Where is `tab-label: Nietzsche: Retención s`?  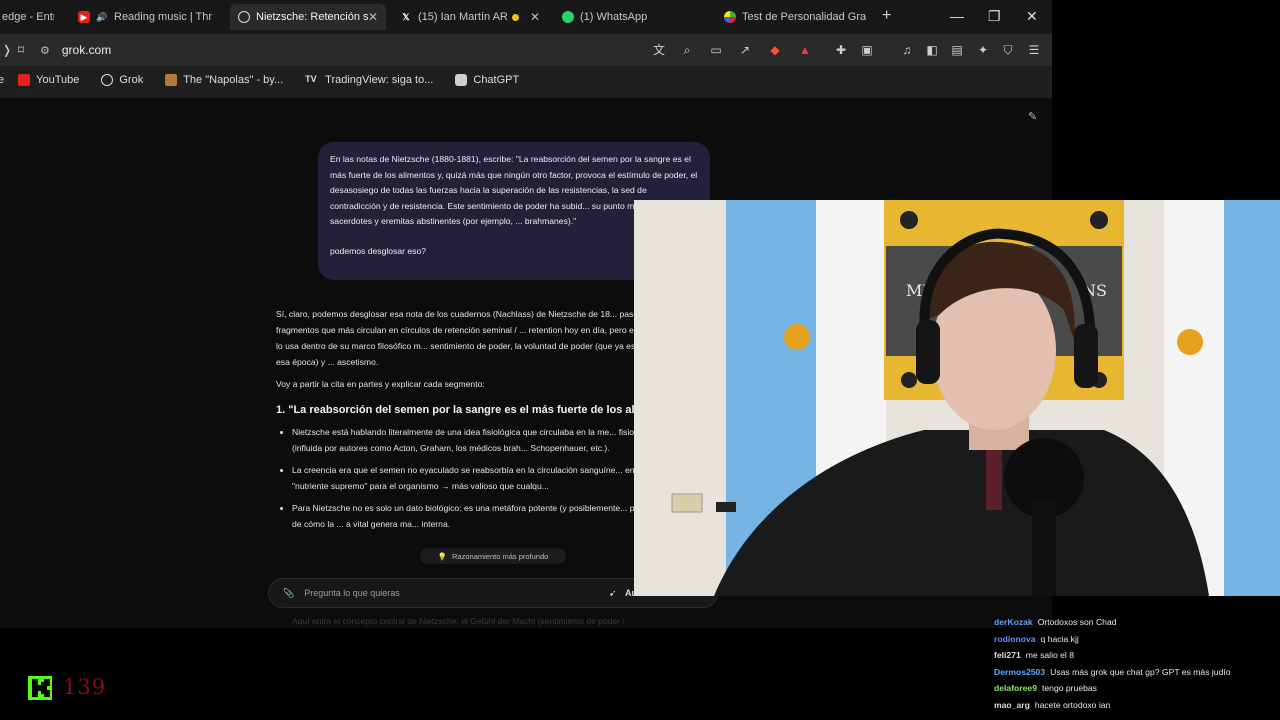 tab-label: Nietzsche: Retención s is located at coordinates (312, 17).